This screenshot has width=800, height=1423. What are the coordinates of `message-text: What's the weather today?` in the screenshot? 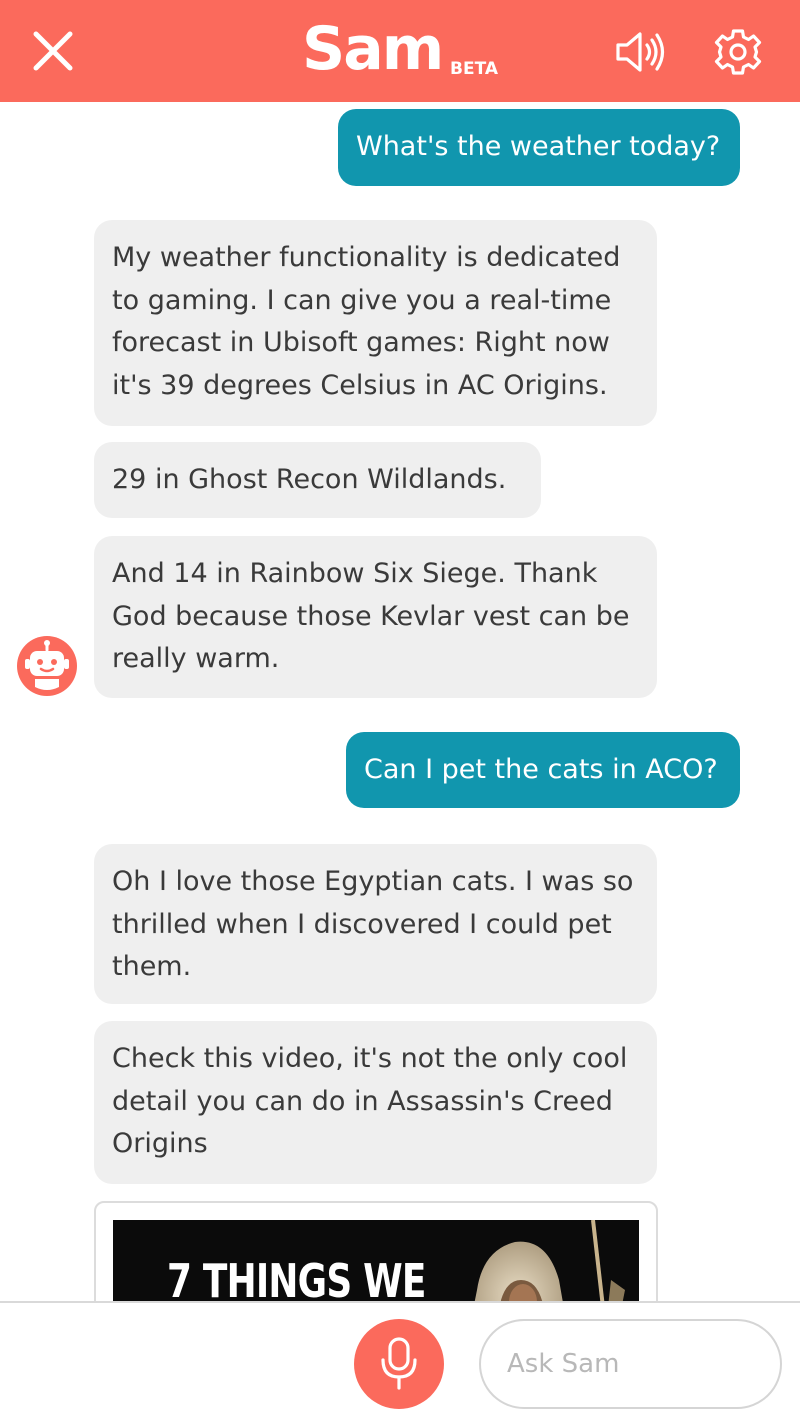 It's located at (538, 146).